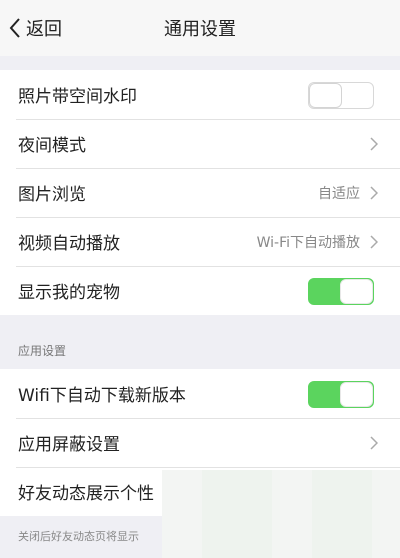  Describe the element at coordinates (77, 97) in the screenshot. I see `watermark-label: 照片带空间水印` at that location.